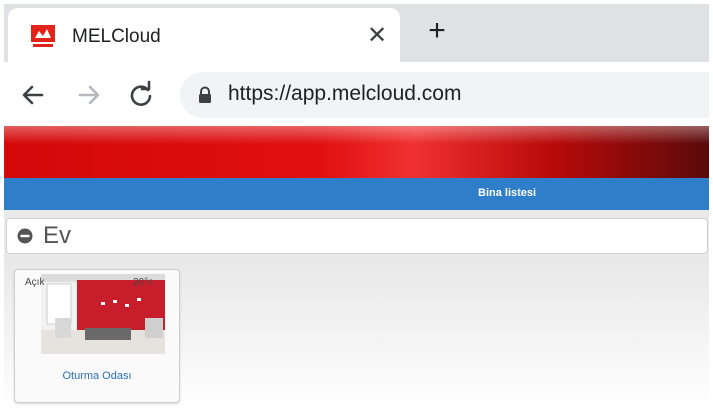  I want to click on browser-tab: MELCloud ✕, so click(204, 35).